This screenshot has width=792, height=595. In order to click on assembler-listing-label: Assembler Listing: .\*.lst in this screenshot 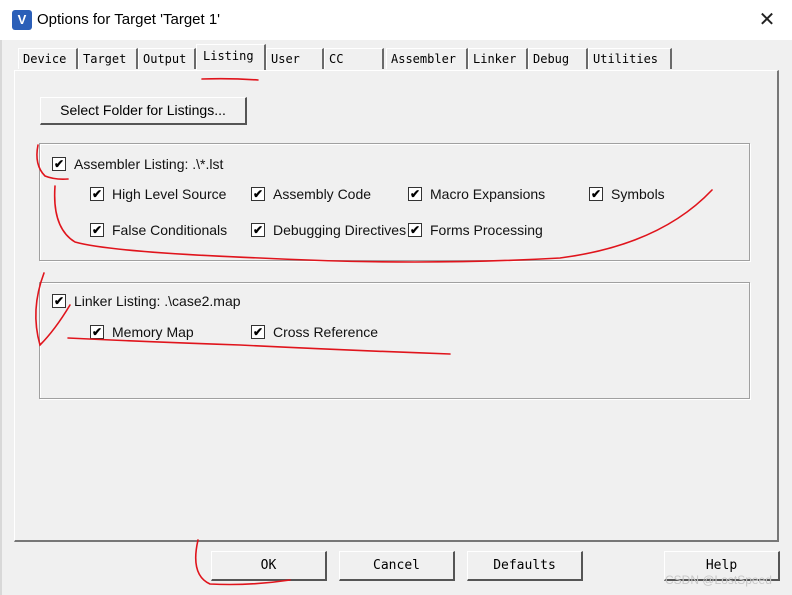, I will do `click(149, 164)`.